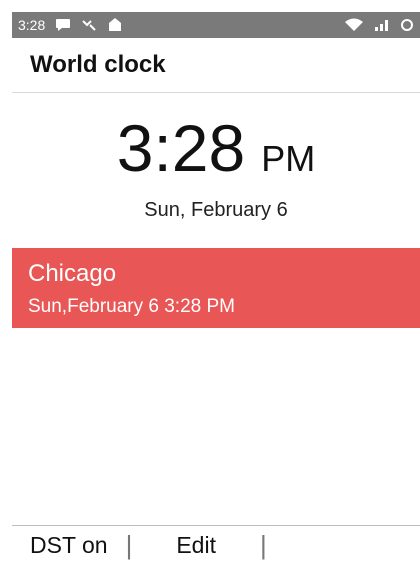 This screenshot has height=565, width=420. What do you see at coordinates (196, 545) in the screenshot?
I see `edit-button: Edit` at bounding box center [196, 545].